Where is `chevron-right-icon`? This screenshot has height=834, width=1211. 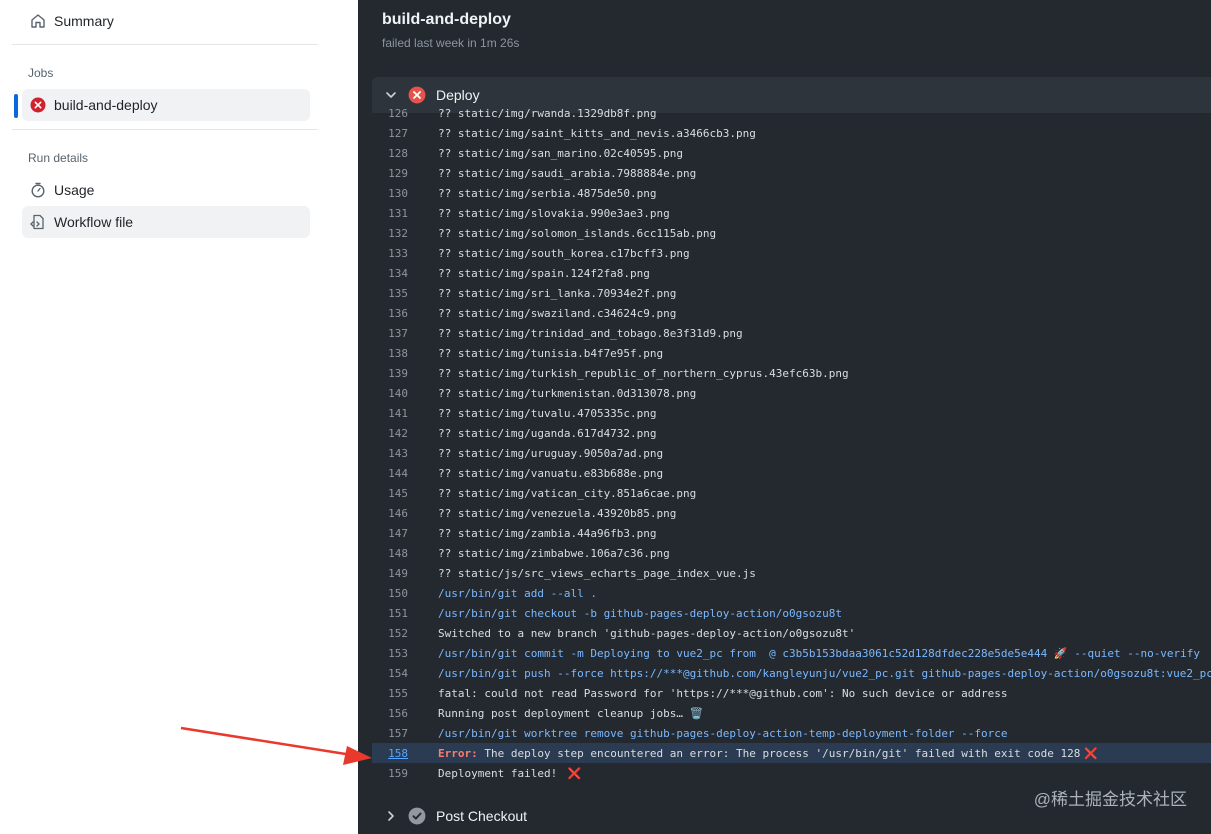
chevron-right-icon is located at coordinates (391, 816).